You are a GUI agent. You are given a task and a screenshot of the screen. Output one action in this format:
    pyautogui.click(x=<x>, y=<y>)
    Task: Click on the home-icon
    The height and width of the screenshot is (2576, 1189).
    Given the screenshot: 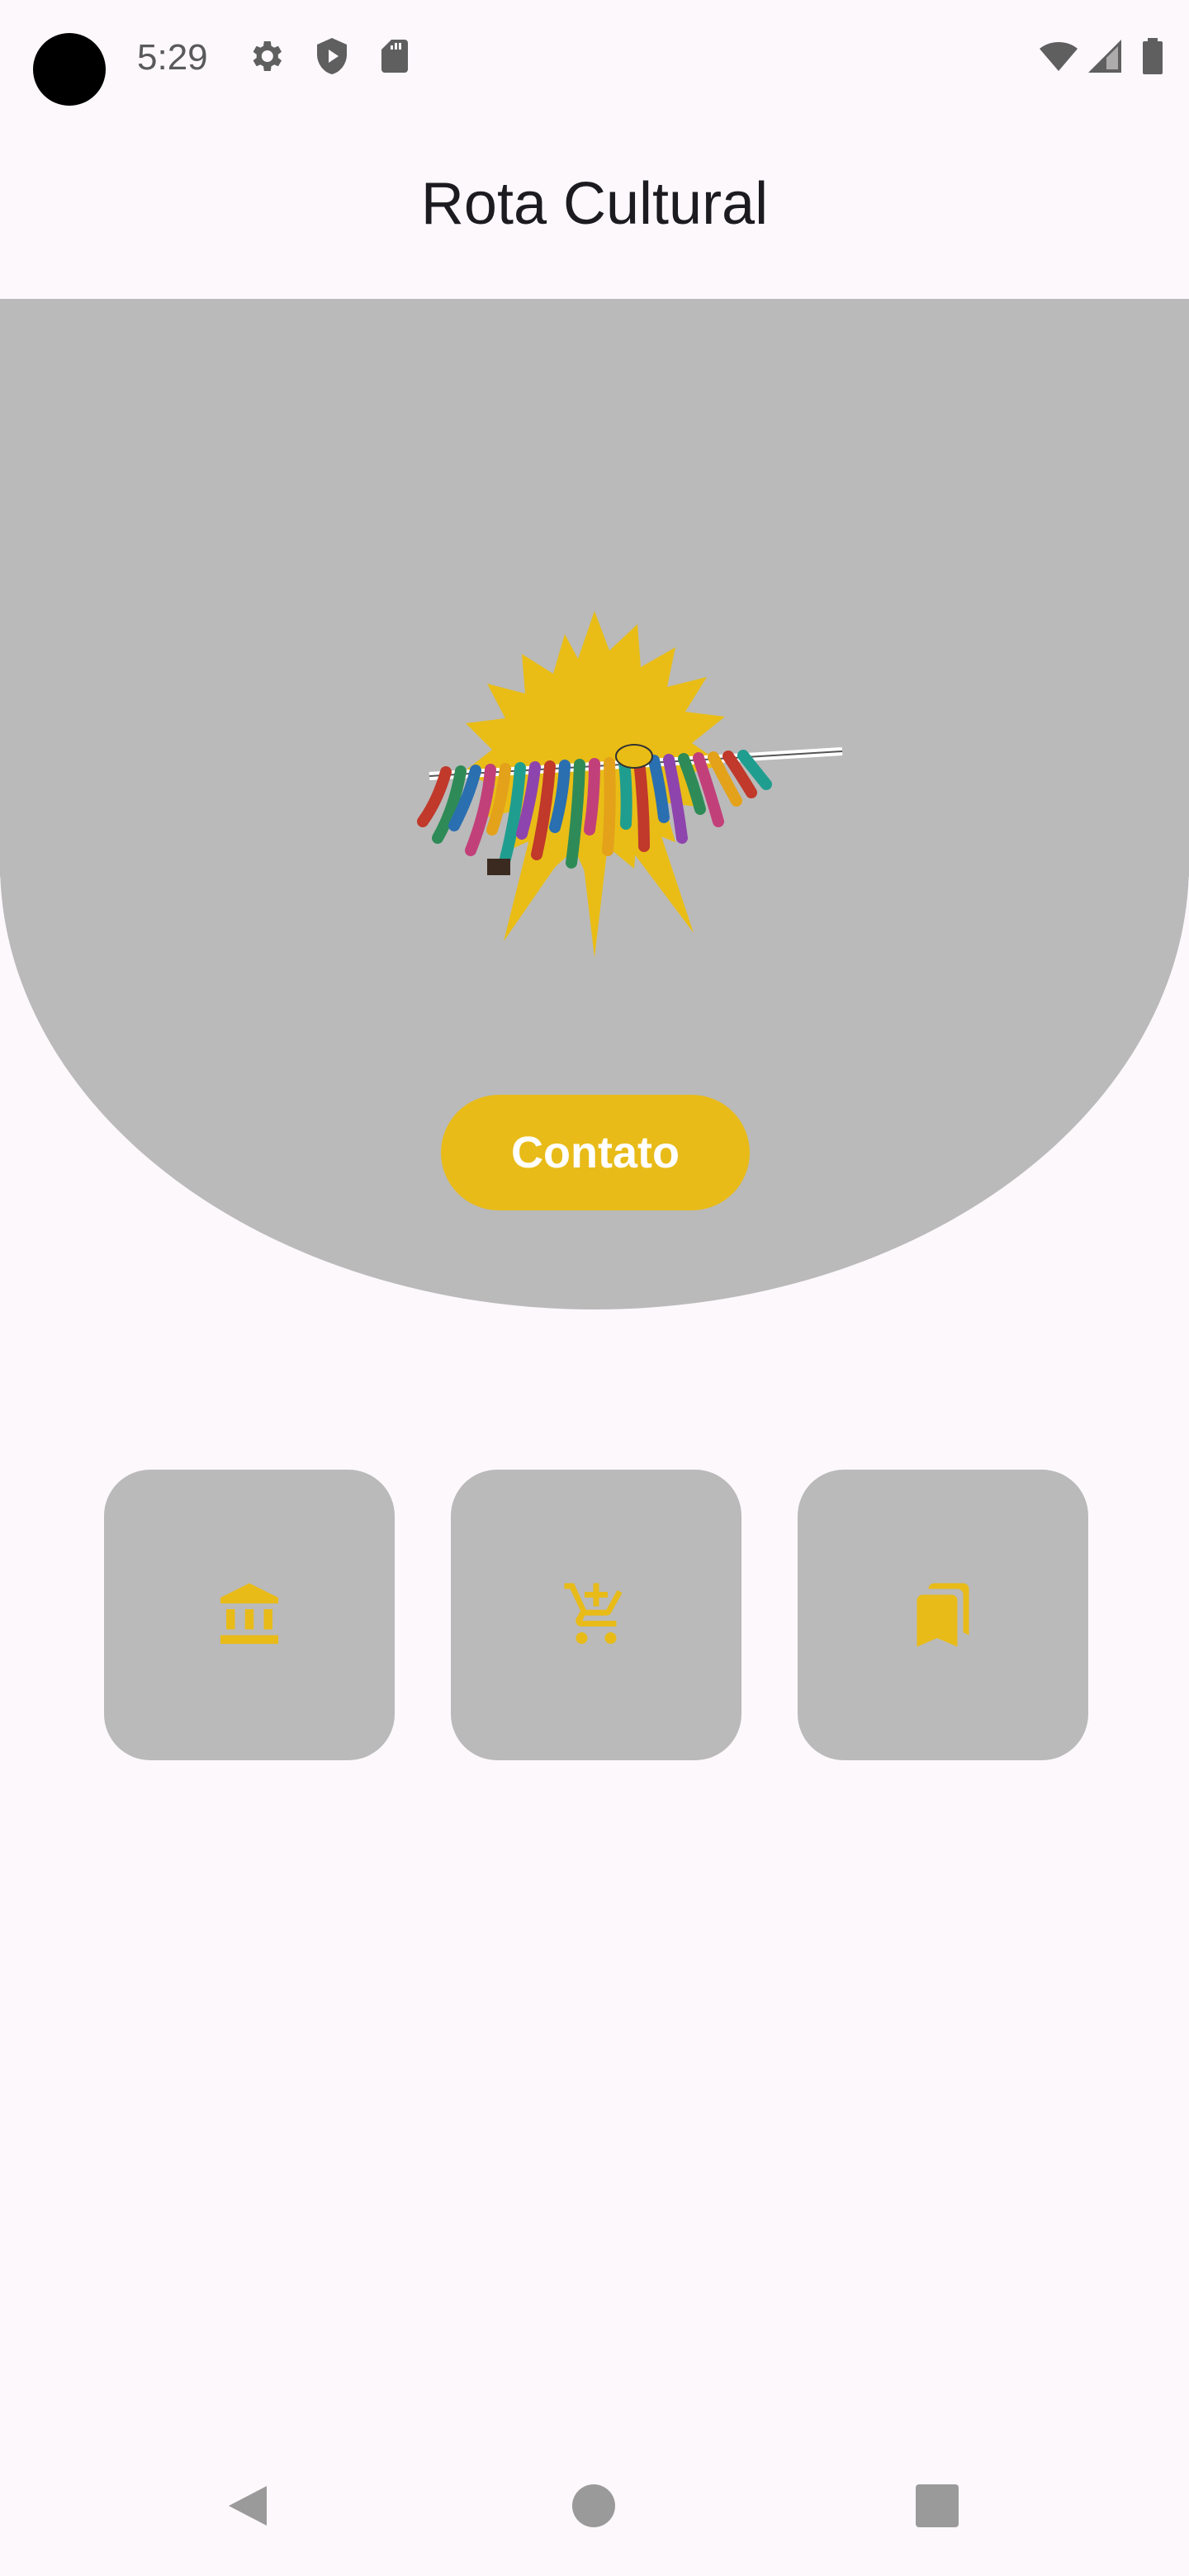 What is the action you would take?
    pyautogui.click(x=593, y=2505)
    